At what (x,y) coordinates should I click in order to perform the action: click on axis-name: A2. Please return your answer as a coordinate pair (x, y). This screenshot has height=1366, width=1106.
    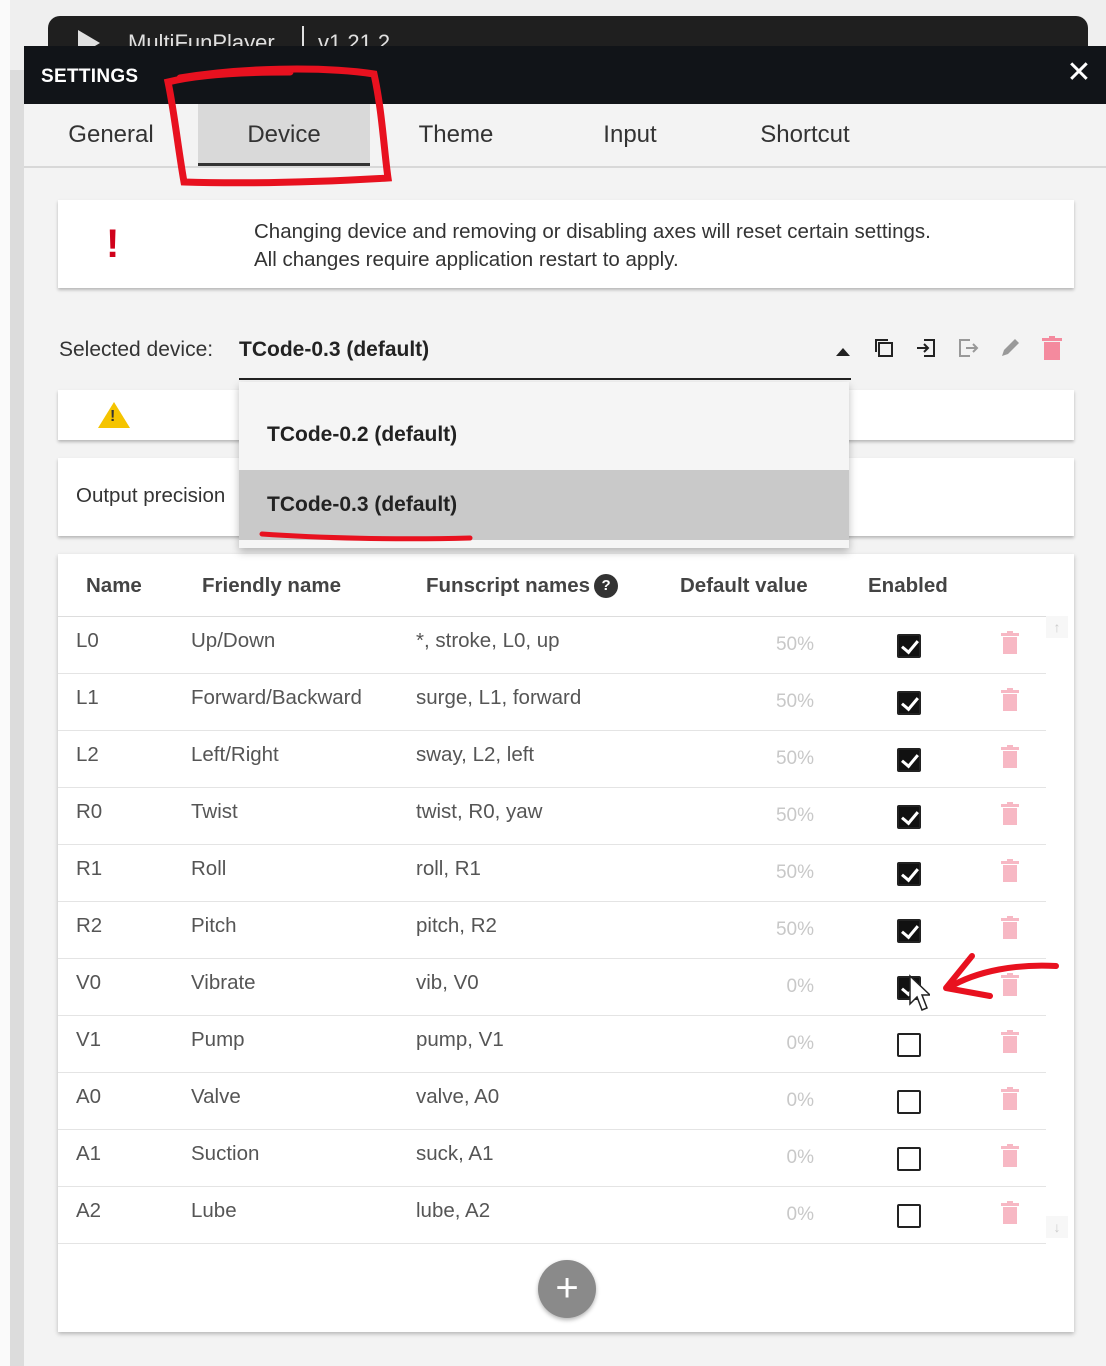
    Looking at the image, I should click on (89, 1210).